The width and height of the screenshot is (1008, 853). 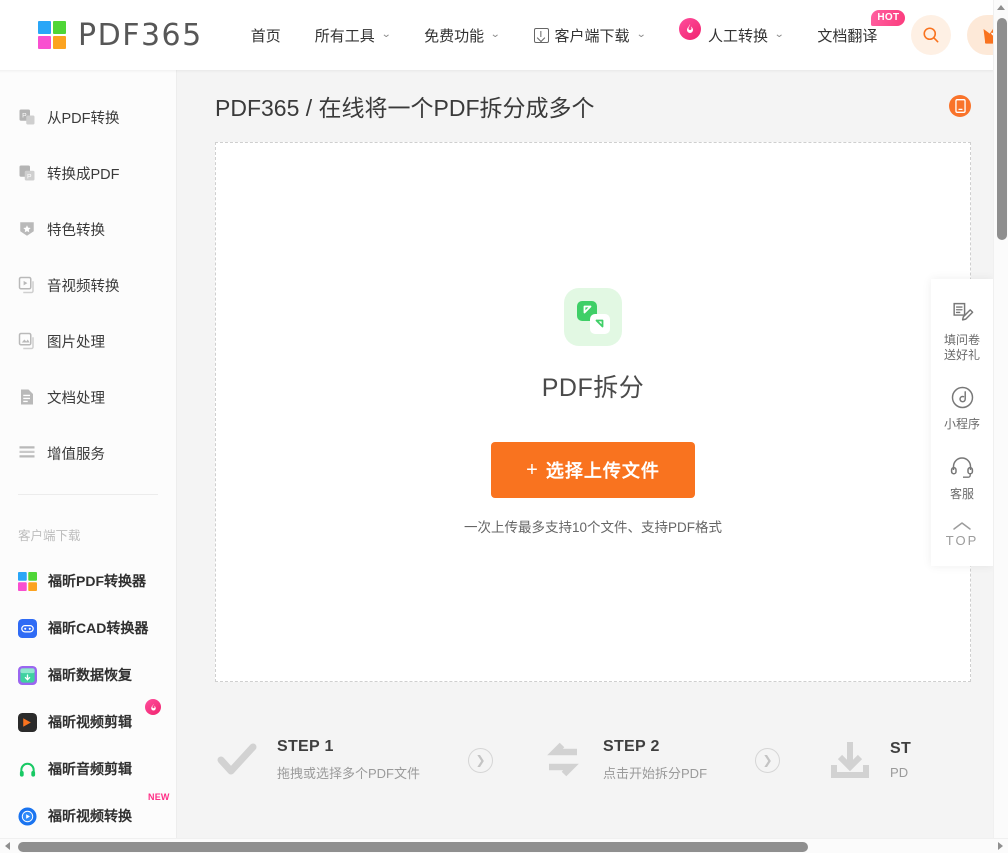 I want to click on nav-label: 免费功能, so click(x=454, y=36).